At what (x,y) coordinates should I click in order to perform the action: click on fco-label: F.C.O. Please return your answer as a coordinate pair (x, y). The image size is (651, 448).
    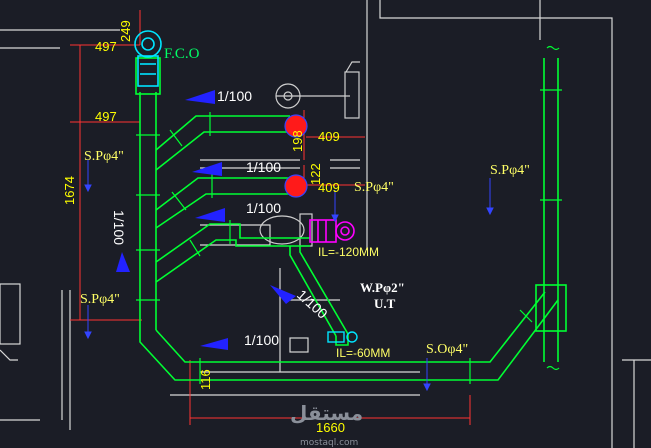
    Looking at the image, I should click on (182, 54).